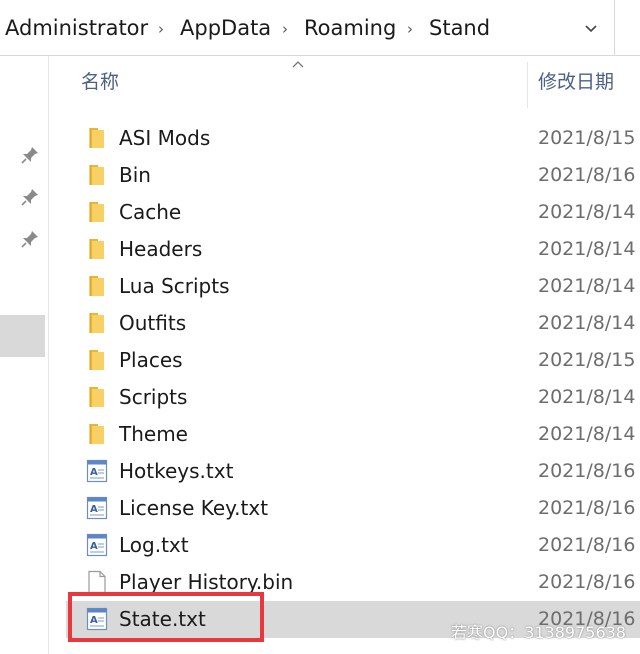  I want to click on file-name: Theme, so click(153, 434).